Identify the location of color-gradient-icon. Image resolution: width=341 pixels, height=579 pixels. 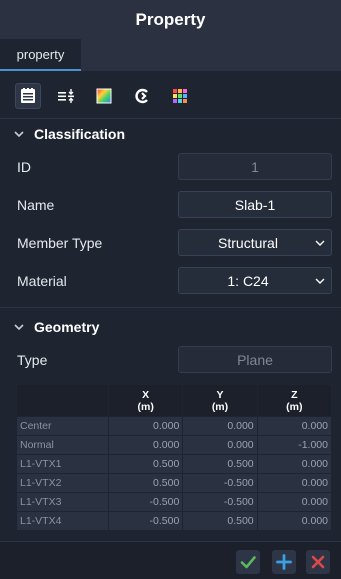
(104, 96).